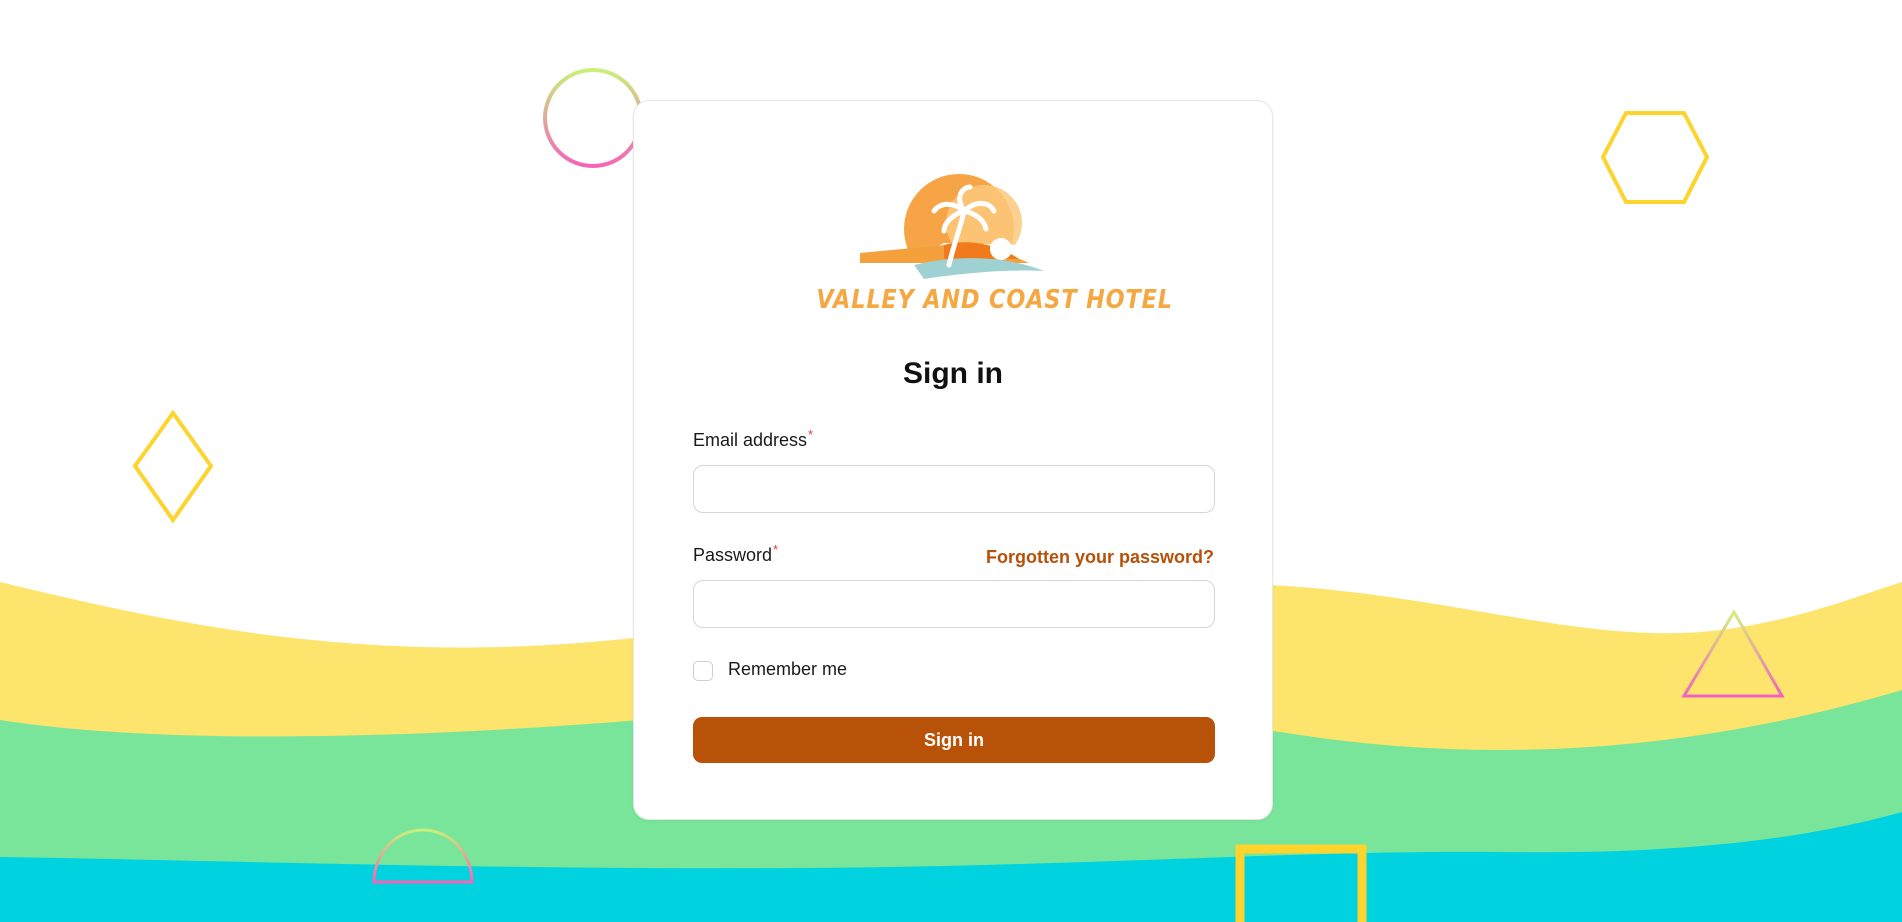  What do you see at coordinates (952, 233) in the screenshot?
I see `palm-tree-sunset-logo-icon` at bounding box center [952, 233].